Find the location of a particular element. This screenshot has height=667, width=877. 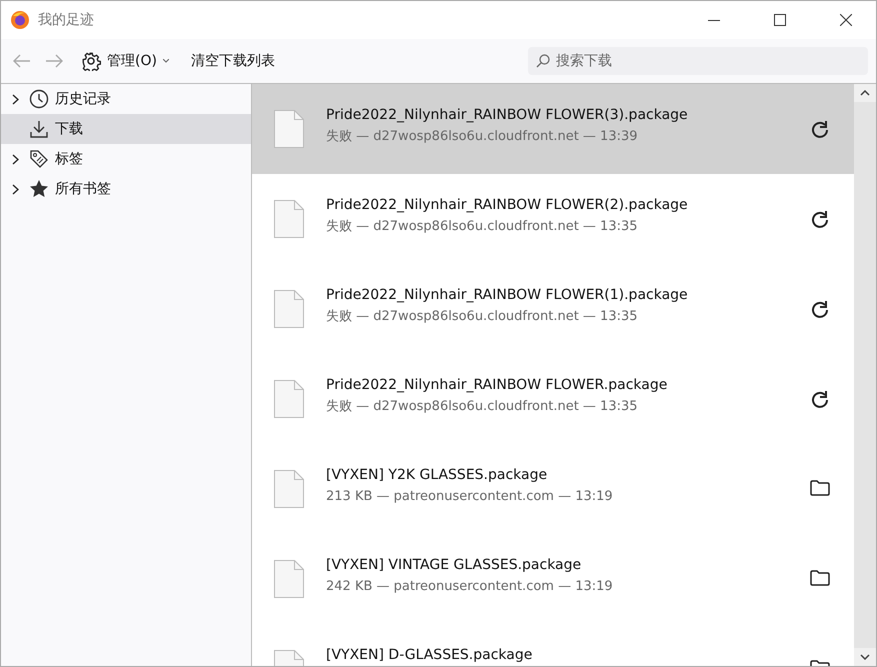

download-item: Pride2022_Nilynhair_RAINBOW FLOWER(1).package 失败 — d27wosp86lso6u.cloudfront.net — 13:35 is located at coordinates (553, 309).